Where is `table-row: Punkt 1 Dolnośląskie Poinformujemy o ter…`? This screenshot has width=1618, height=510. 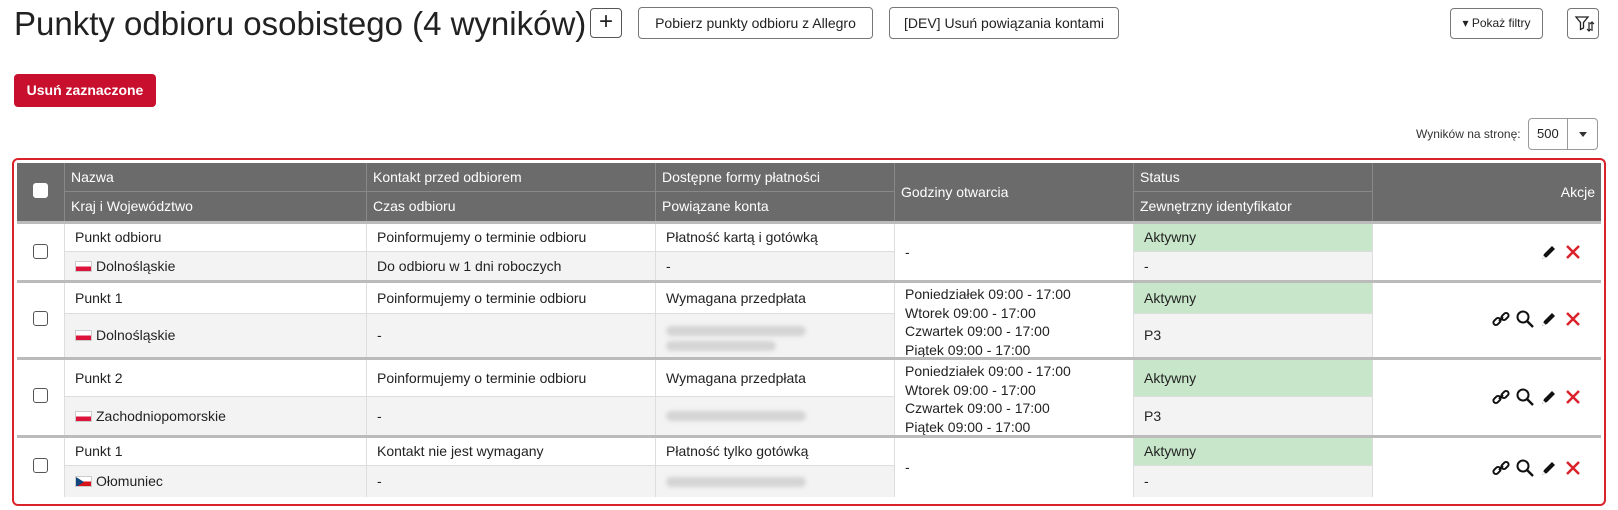
table-row: Punkt 1 Dolnośląskie Poinformujemy o ter… is located at coordinates (809, 319).